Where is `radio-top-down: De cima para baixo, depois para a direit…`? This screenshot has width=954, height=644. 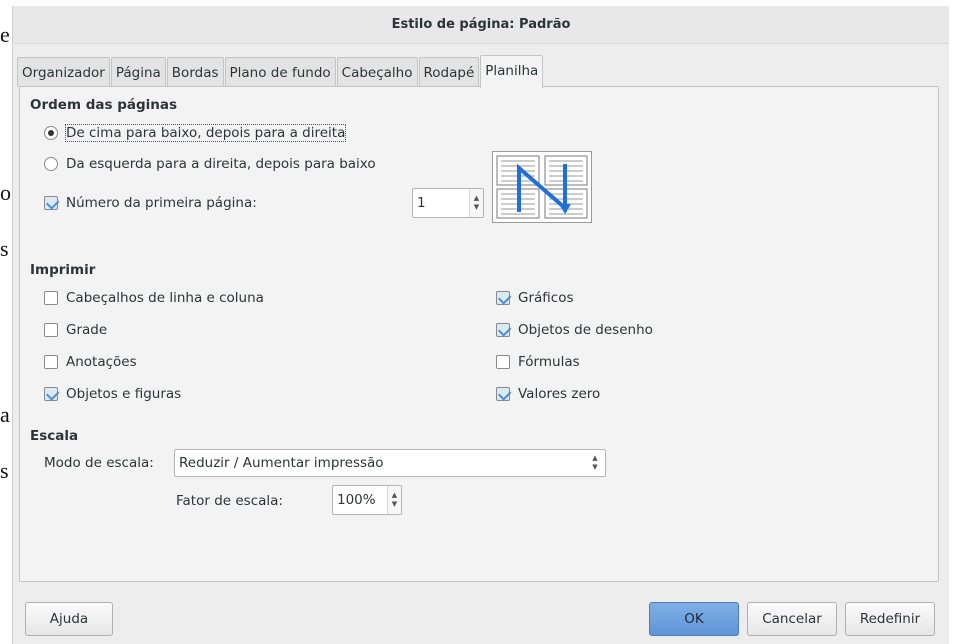
radio-top-down: De cima para baixo, depois para a direit… is located at coordinates (195, 133).